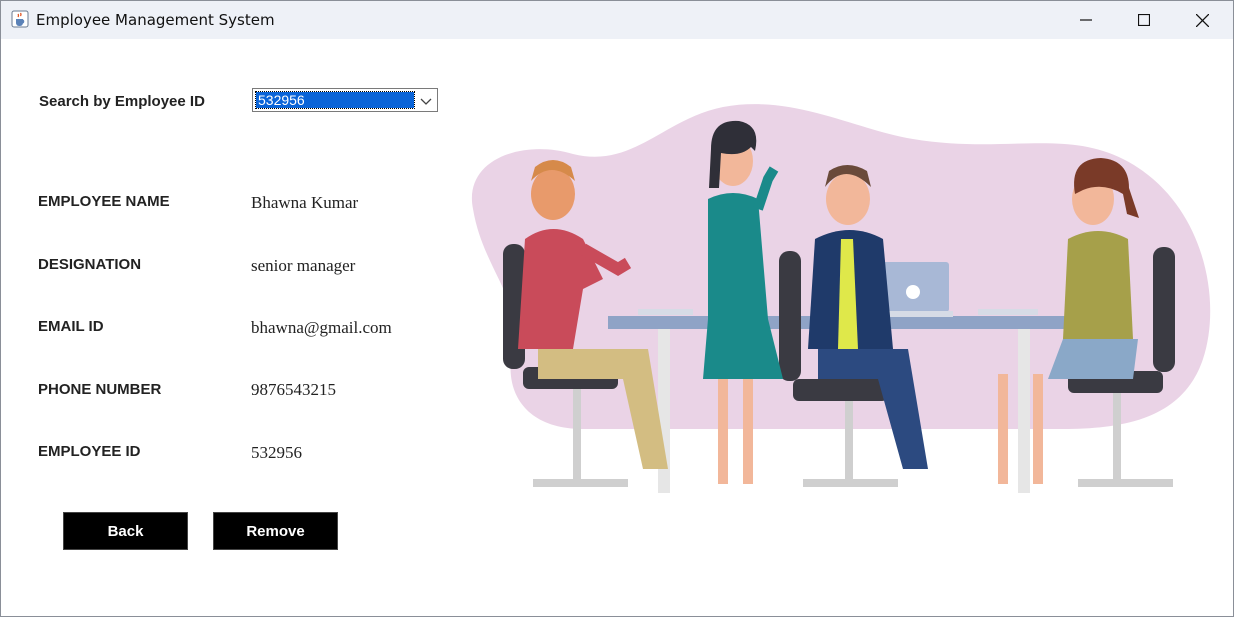 This screenshot has width=1234, height=617. I want to click on maximize-icon, so click(1144, 20).